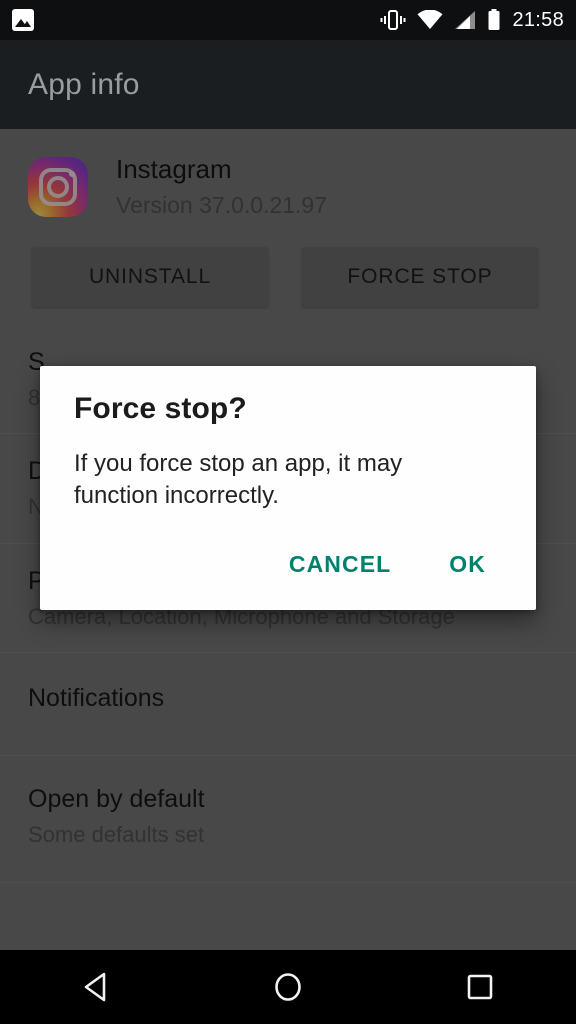 The width and height of the screenshot is (576, 1024). What do you see at coordinates (538, 20) in the screenshot?
I see `status-bar-clock: 21:58` at bounding box center [538, 20].